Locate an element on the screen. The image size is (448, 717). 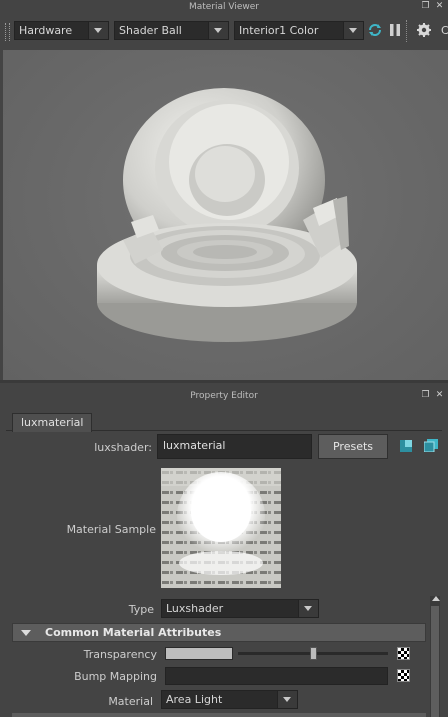
shader-label: luxshader: is located at coordinates (123, 447).